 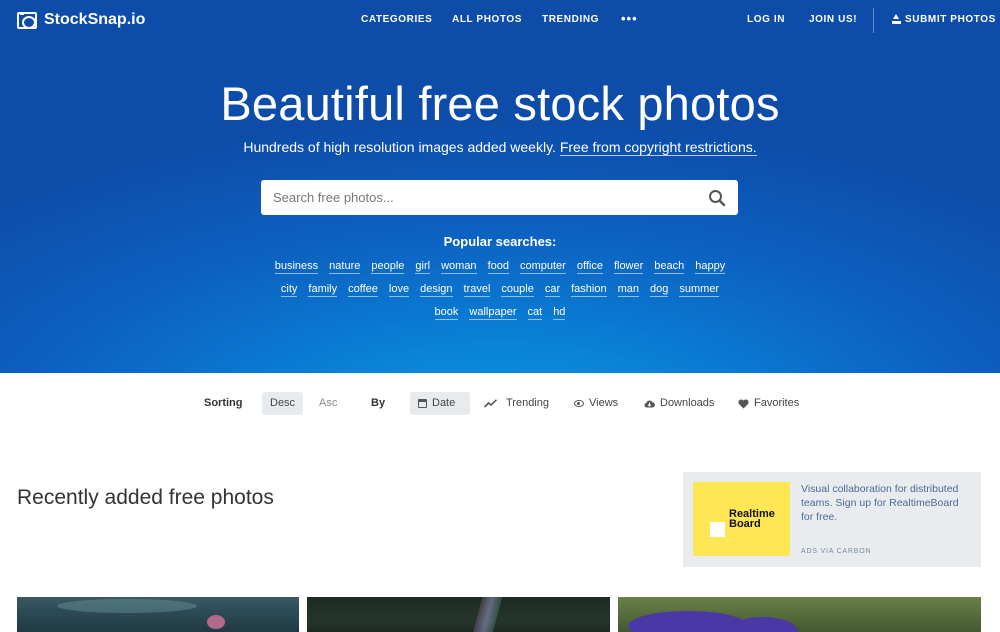 I want to click on sort-by-downloads-button: Downloads, so click(x=679, y=403).